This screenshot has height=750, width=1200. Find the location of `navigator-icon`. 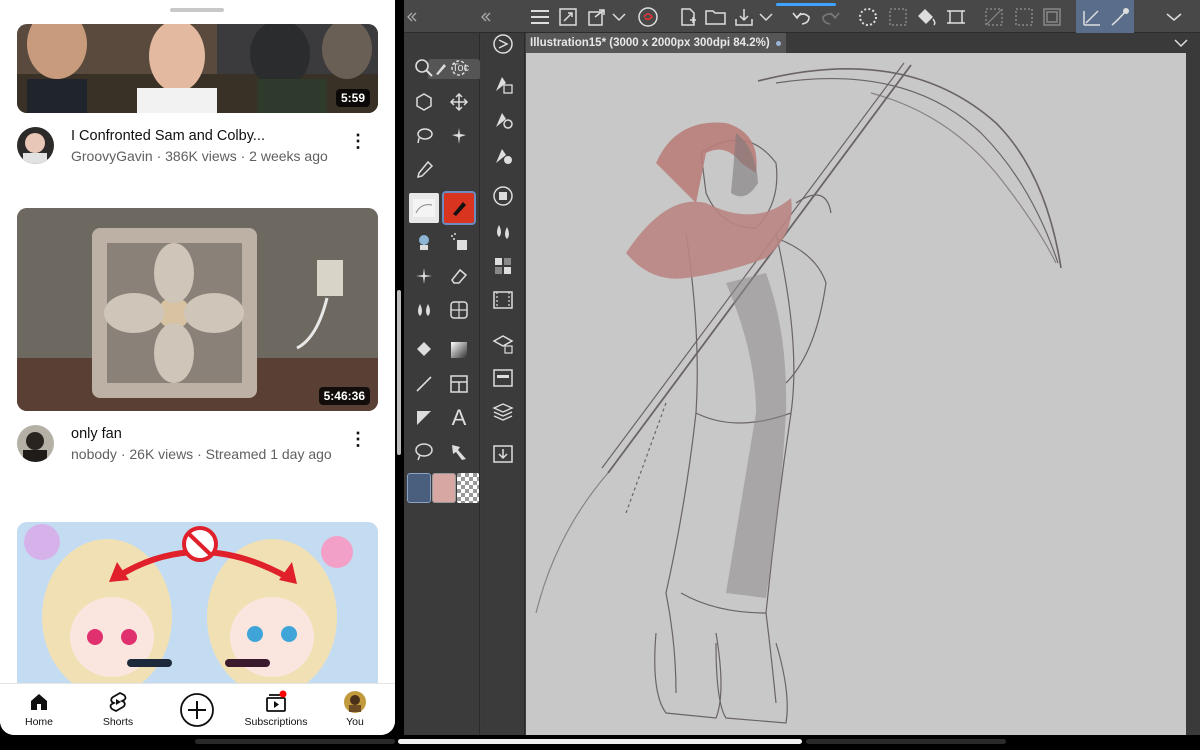

navigator-icon is located at coordinates (503, 44).